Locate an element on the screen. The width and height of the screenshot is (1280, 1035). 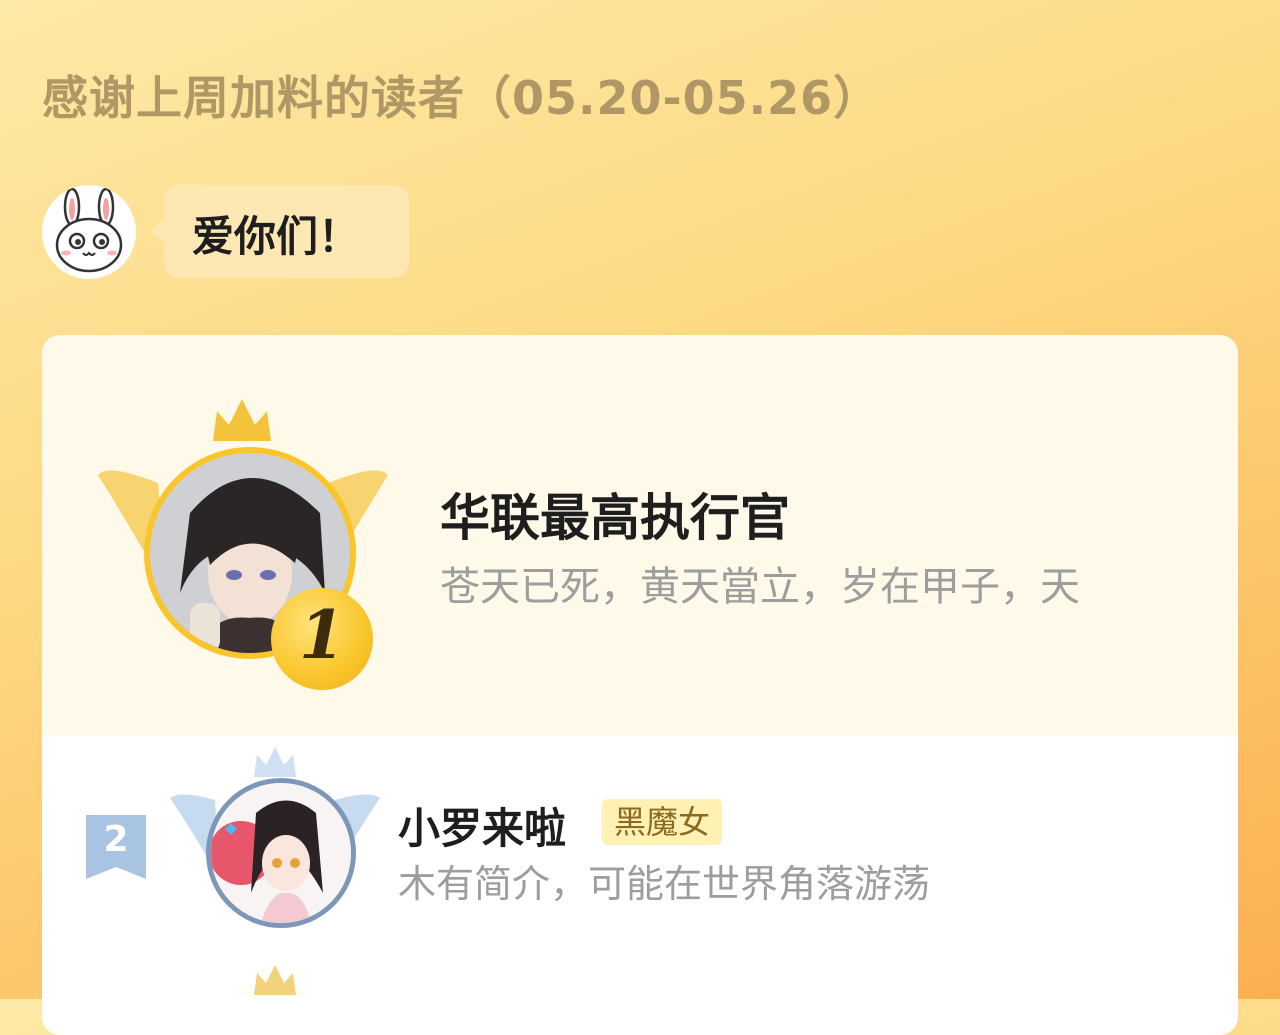
rank-badge: 2 is located at coordinates (116, 847).